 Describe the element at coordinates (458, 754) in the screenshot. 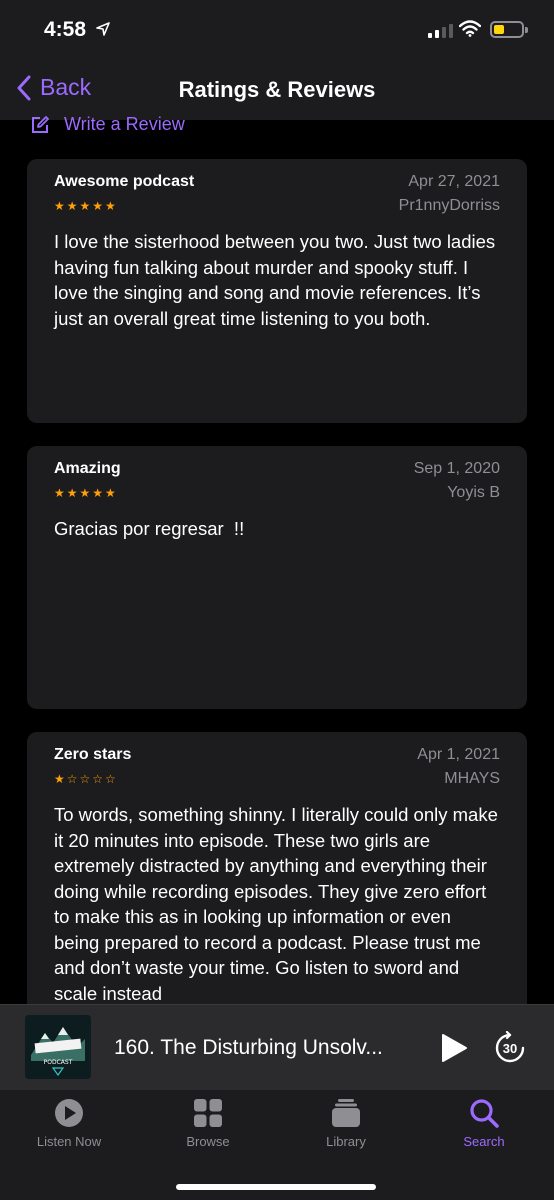

I see `review-date: Apr 1, 2021` at that location.